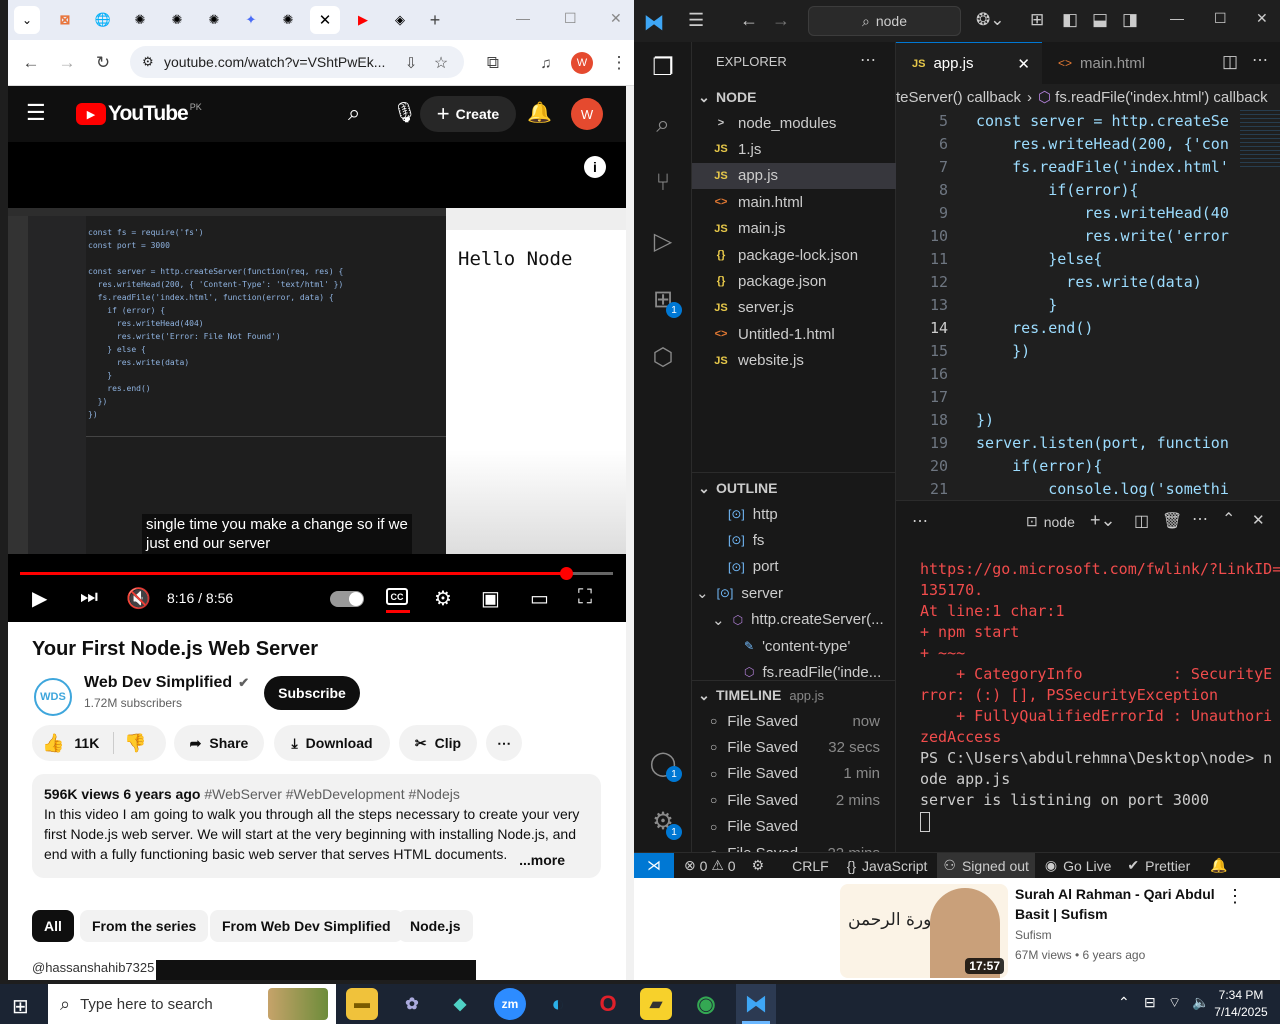 The image size is (1280, 1024). Describe the element at coordinates (884, 21) in the screenshot. I see `command-center-search: ⌕ node` at that location.